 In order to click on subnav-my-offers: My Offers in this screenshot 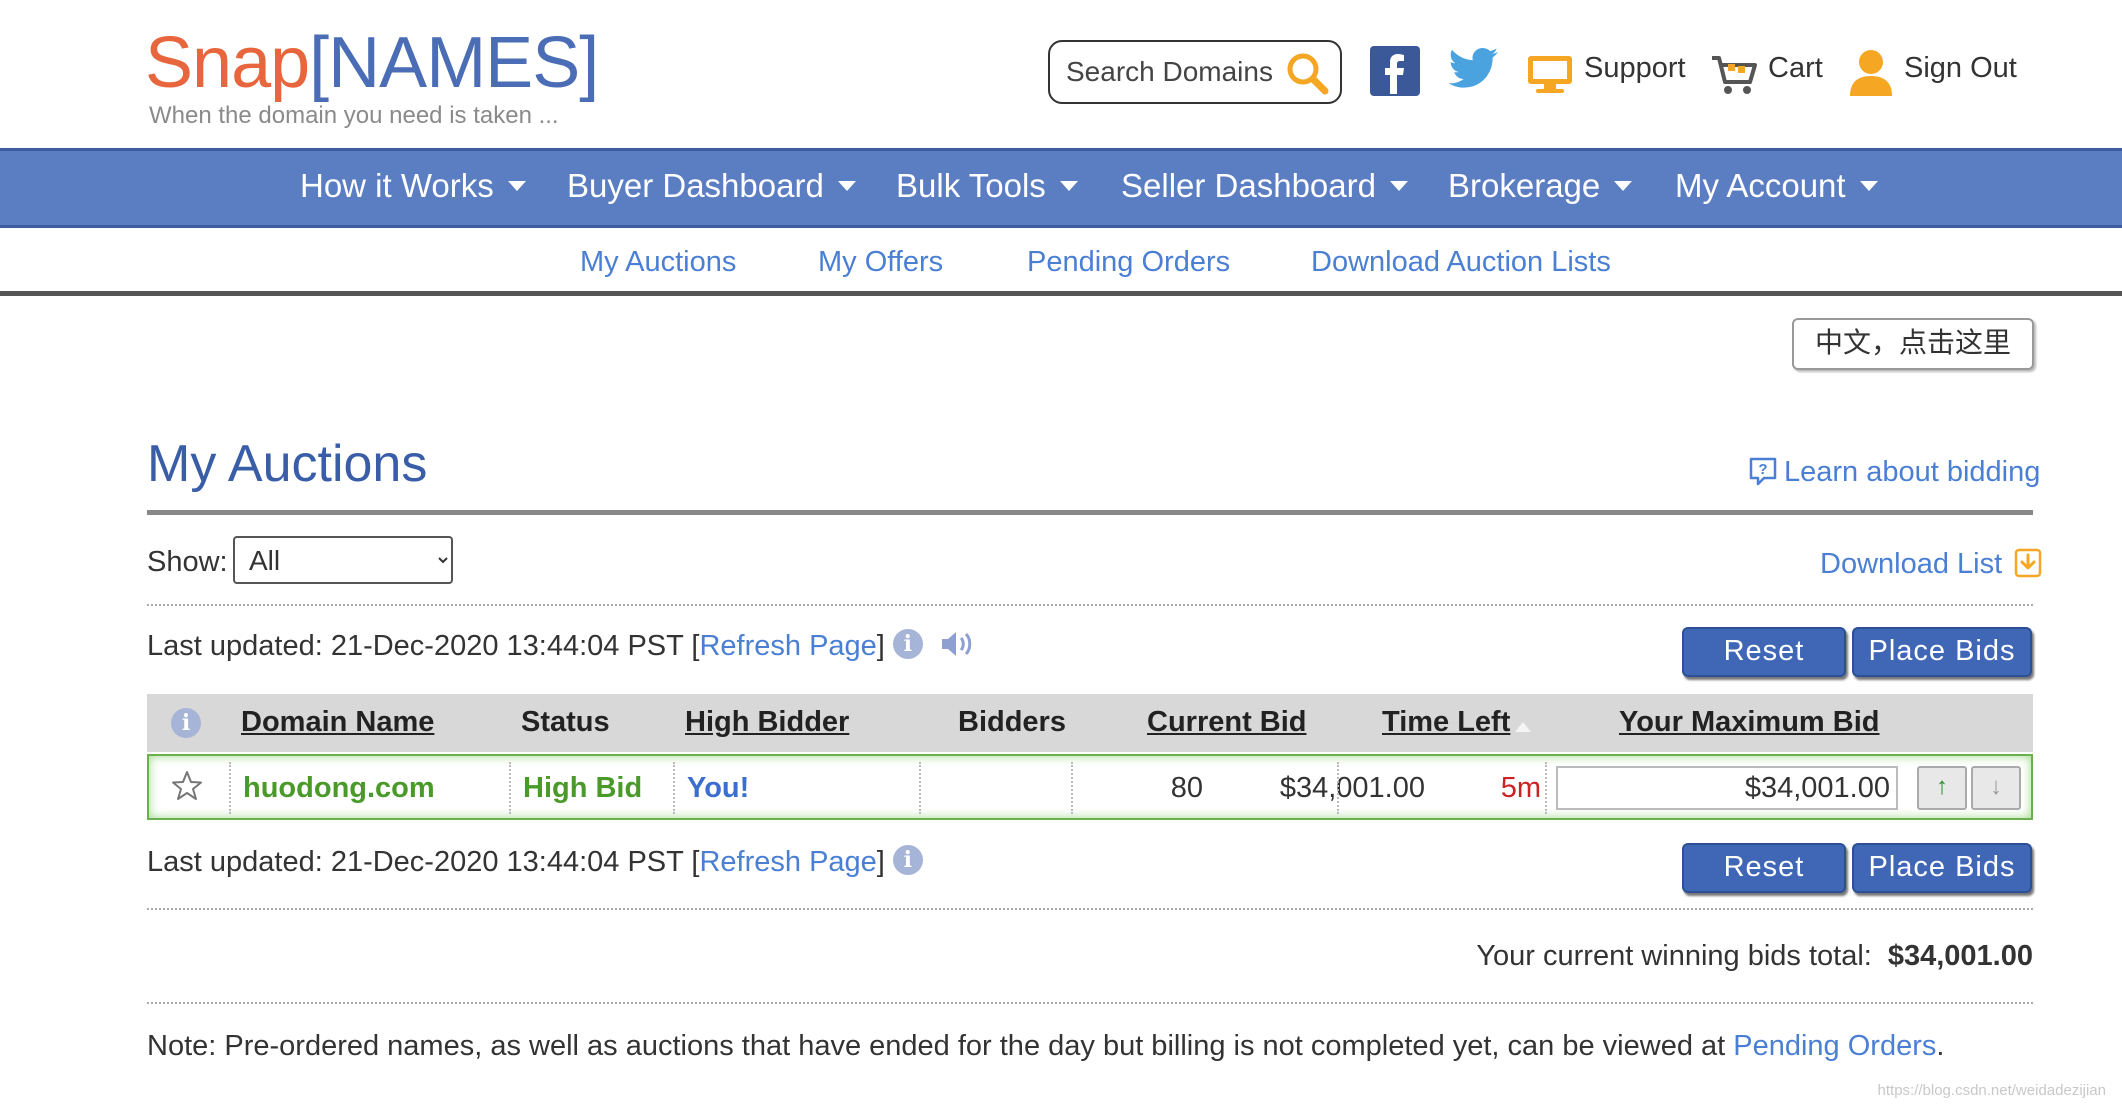, I will do `click(880, 262)`.